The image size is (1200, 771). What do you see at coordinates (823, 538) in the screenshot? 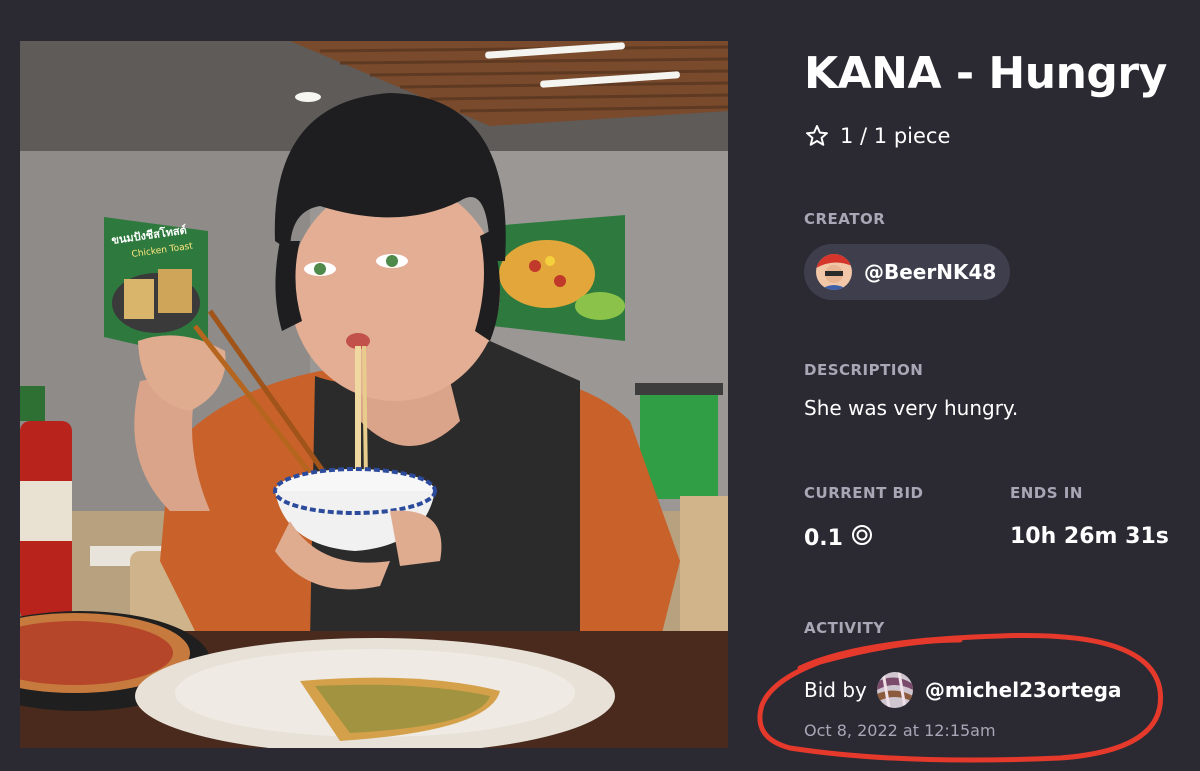
I see `current-bid-value: 0.1` at bounding box center [823, 538].